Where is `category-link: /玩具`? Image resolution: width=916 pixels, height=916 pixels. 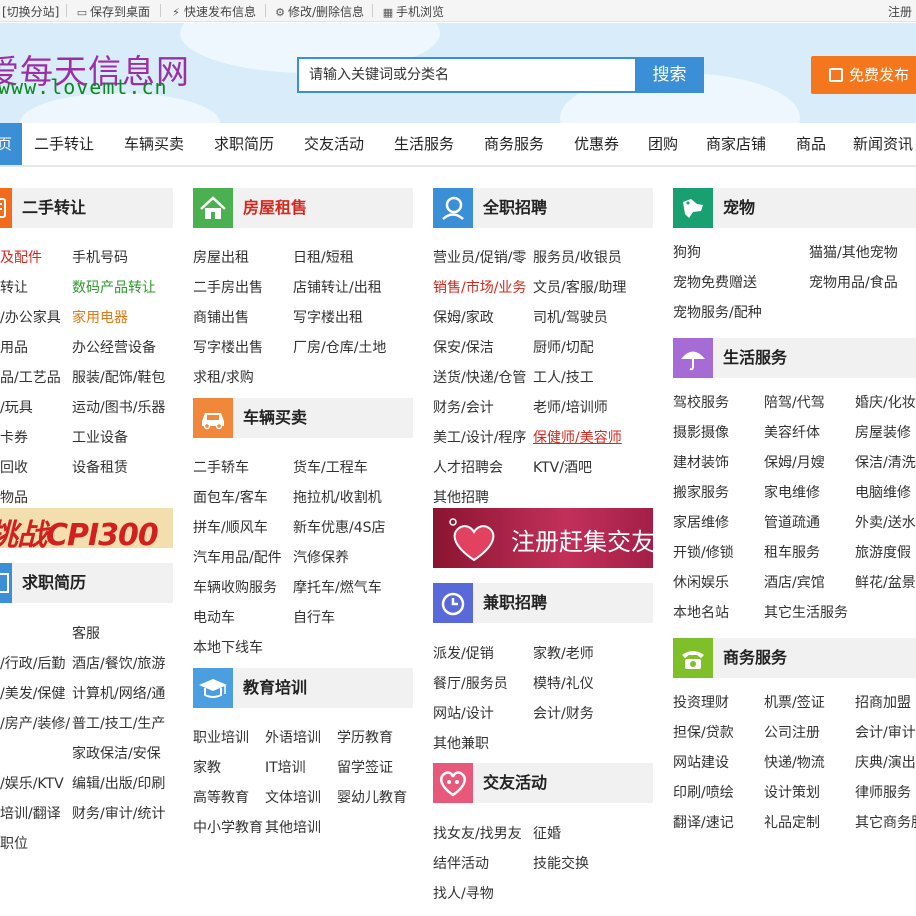
category-link: /玩具 is located at coordinates (16, 408).